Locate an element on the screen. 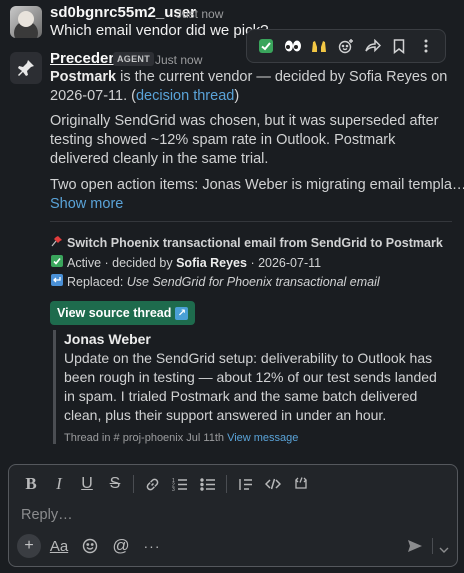 The height and width of the screenshot is (573, 464). agent-name: Precedent is located at coordinates (86, 58).